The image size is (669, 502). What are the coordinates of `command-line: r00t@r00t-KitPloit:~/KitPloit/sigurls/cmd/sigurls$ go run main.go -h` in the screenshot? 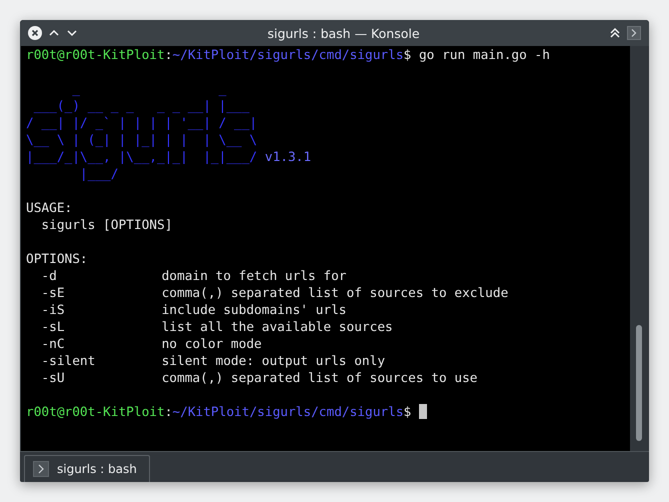 It's located at (288, 55).